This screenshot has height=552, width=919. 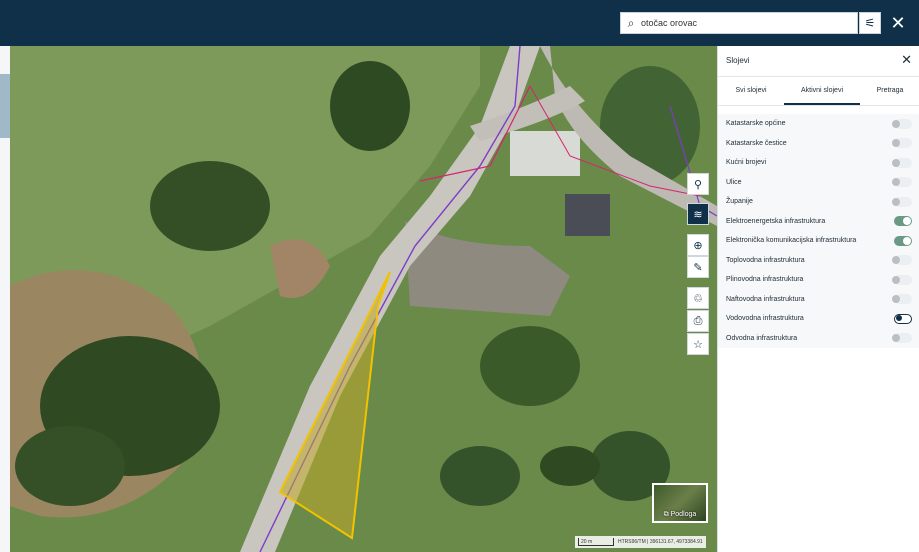 I want to click on tab-active-layers: Aktivni slojevi, so click(x=822, y=91).